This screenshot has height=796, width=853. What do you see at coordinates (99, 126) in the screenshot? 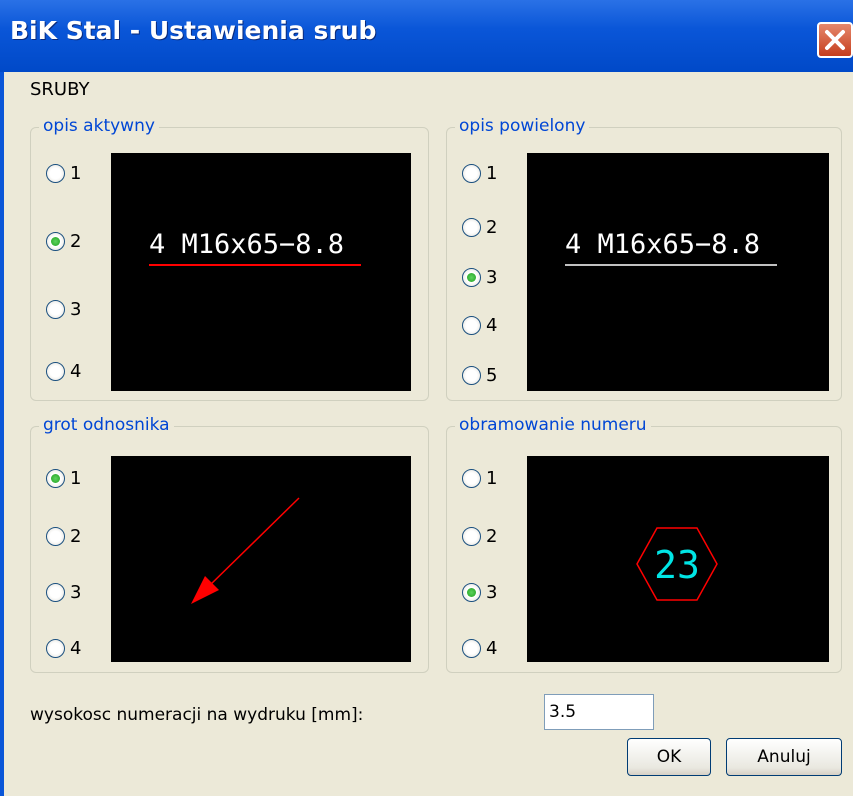
I see `group-legend: opis aktywny` at bounding box center [99, 126].